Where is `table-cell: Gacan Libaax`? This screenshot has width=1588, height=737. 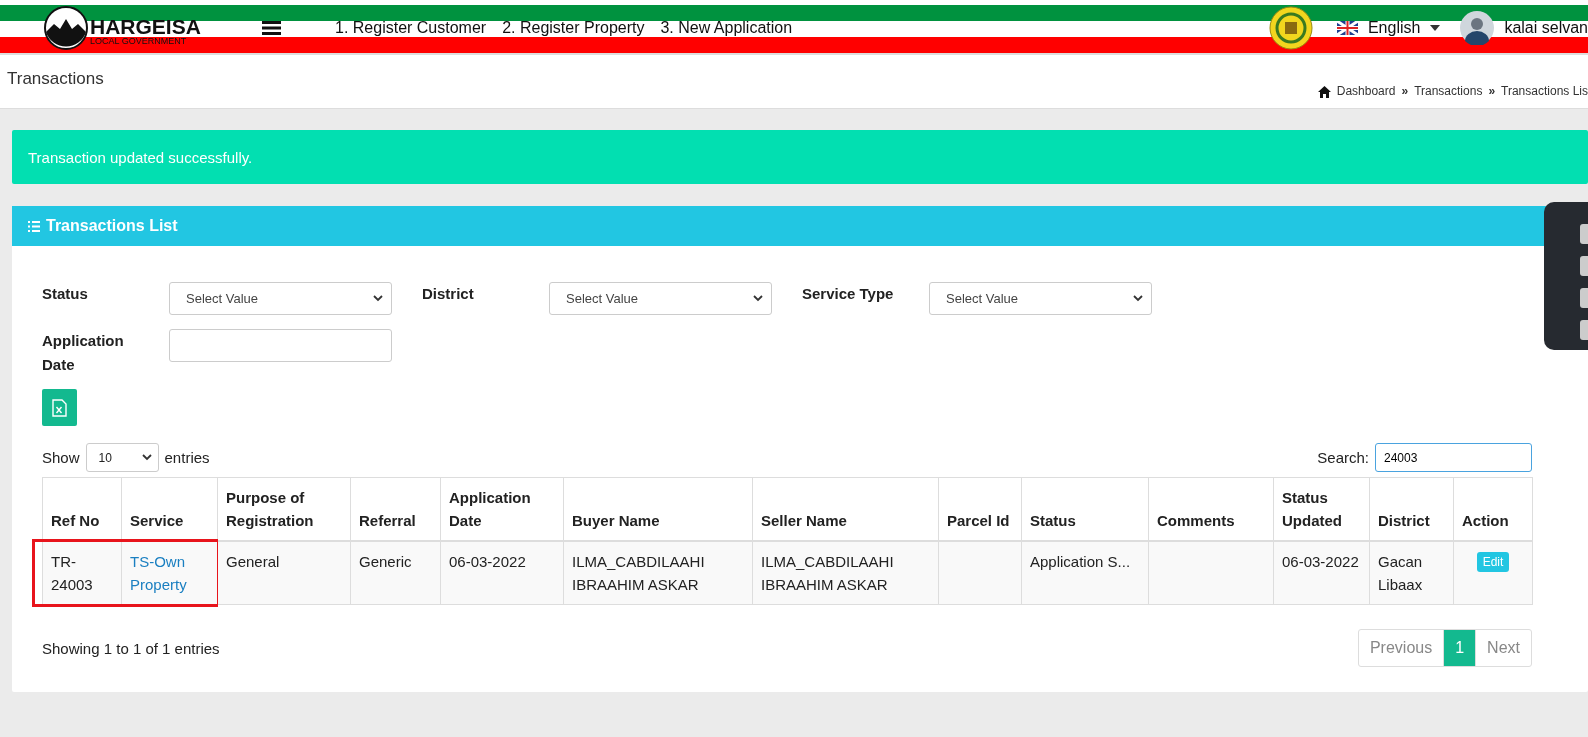
table-cell: Gacan Libaax is located at coordinates (1411, 573).